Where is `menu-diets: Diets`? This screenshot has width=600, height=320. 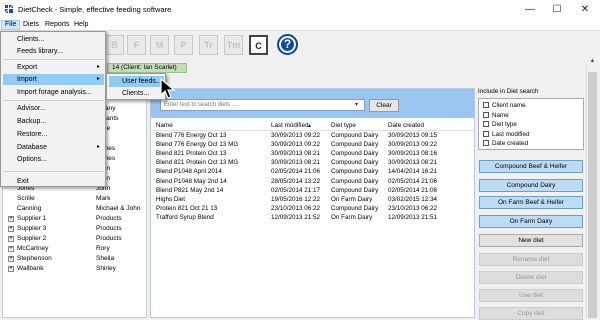 menu-diets: Diets is located at coordinates (31, 25).